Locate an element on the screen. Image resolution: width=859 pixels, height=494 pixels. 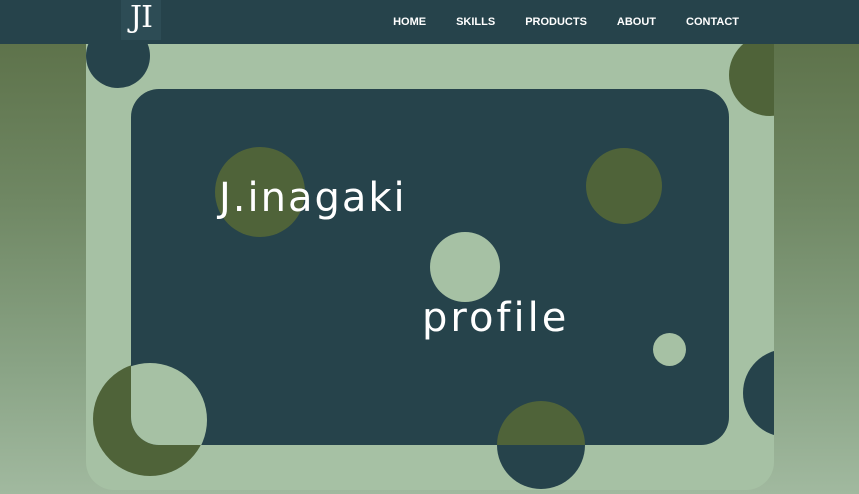
nav-products: PRODUCTS is located at coordinates (556, 22).